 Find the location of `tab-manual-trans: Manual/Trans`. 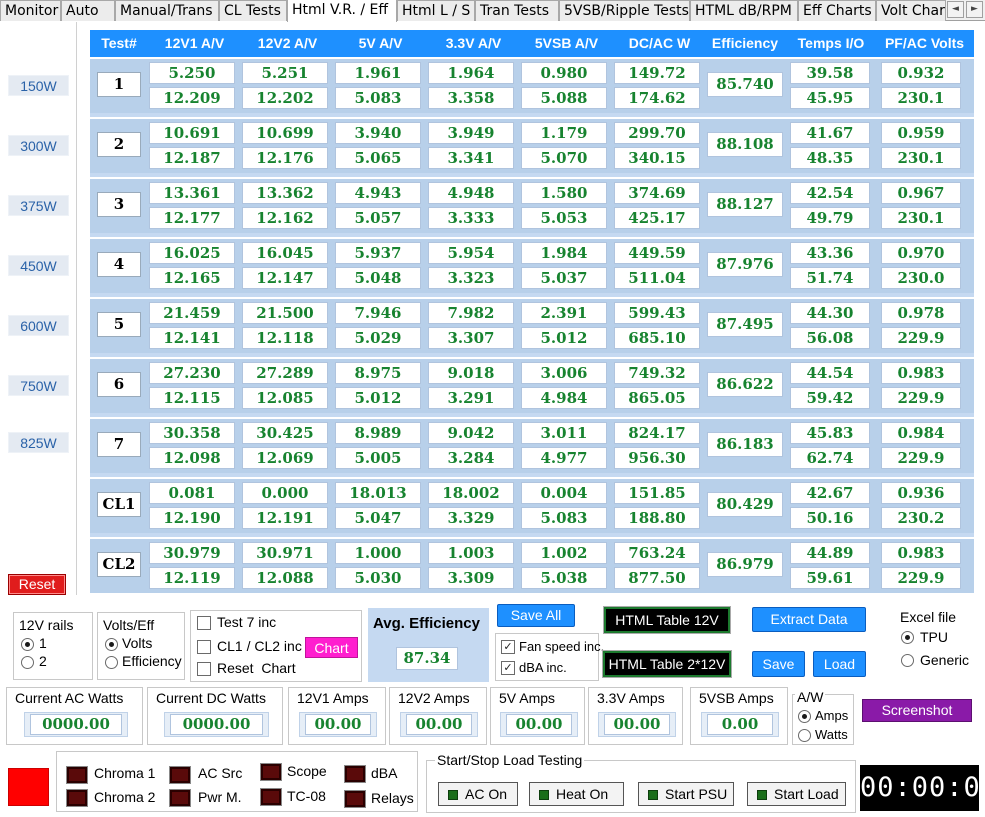

tab-manual-trans: Manual/Trans is located at coordinates (167, 10).